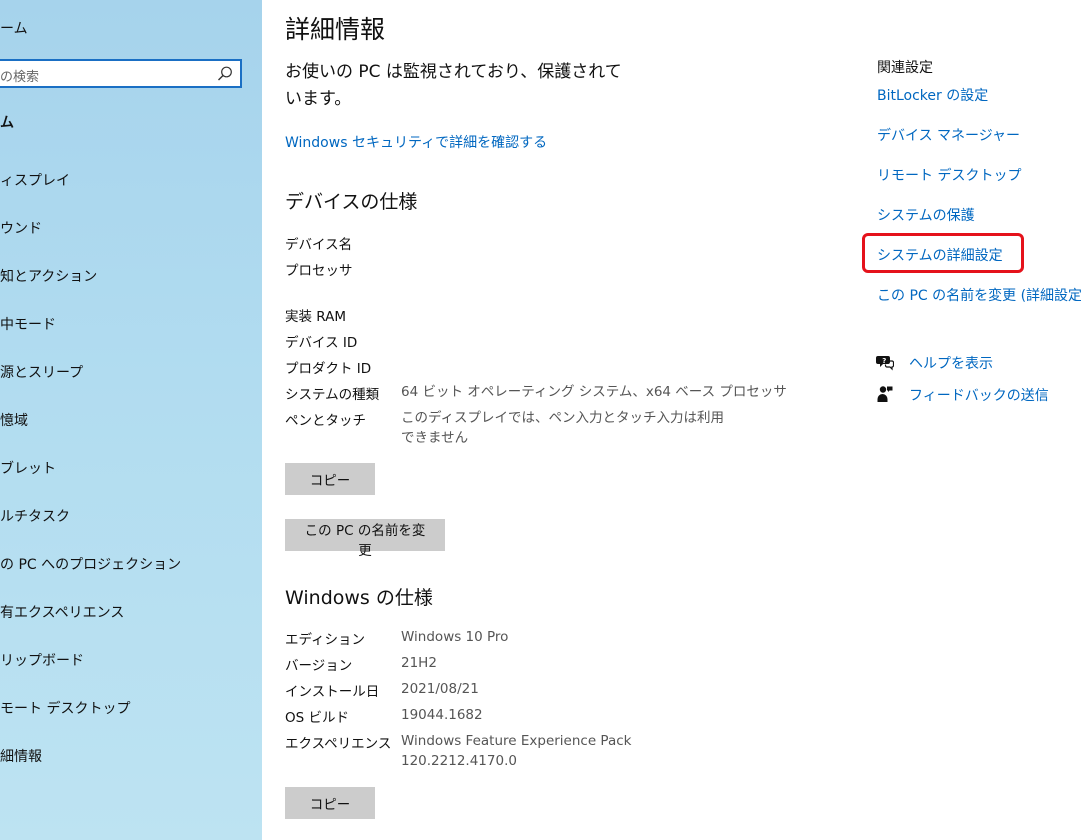 This screenshot has width=1081, height=840. What do you see at coordinates (594, 392) in the screenshot?
I see `spec-value-system-type: 64 ビット オペレーティング システム、x64 ベース プロセッサ` at bounding box center [594, 392].